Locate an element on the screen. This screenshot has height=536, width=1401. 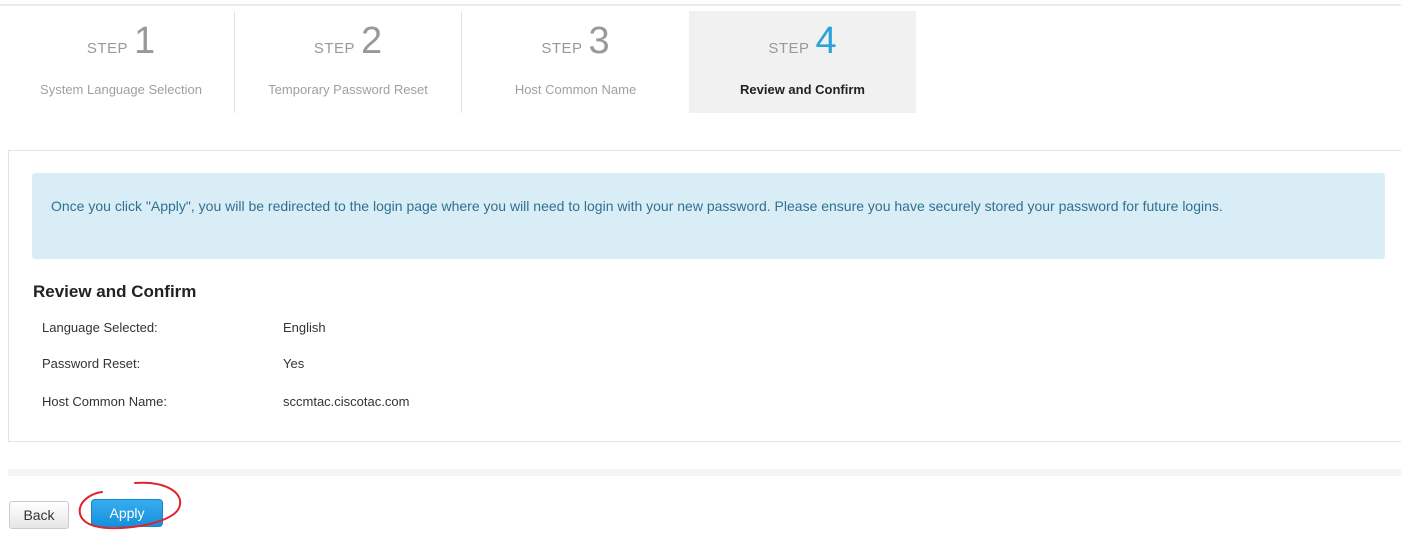
step-2: STEP 2 Temporary Password Reset is located at coordinates (348, 62).